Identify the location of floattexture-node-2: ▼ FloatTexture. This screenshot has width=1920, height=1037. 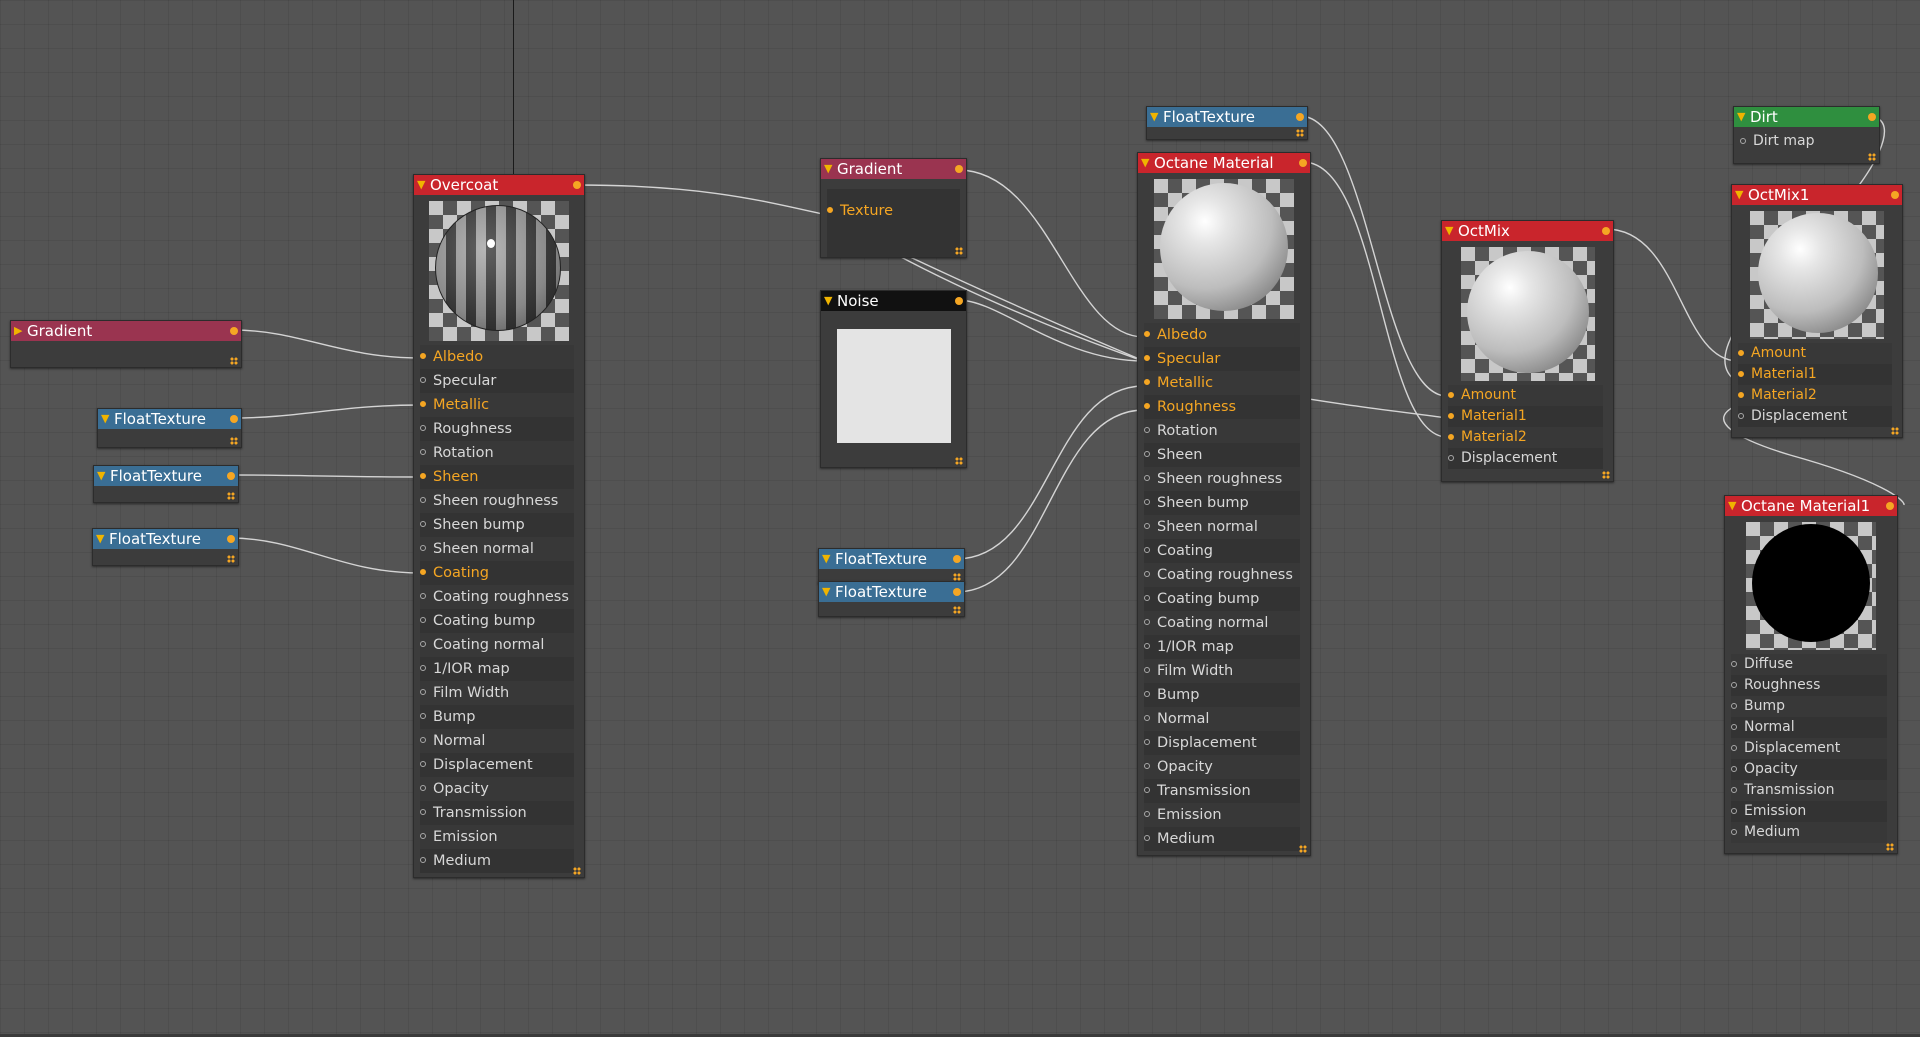
(166, 484).